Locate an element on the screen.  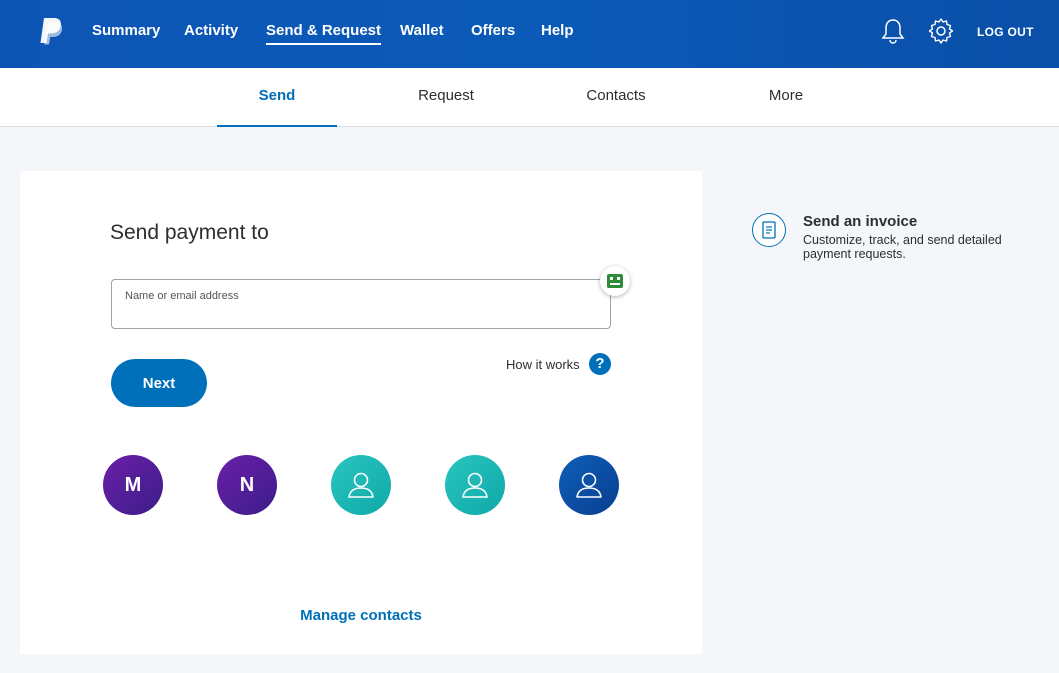
contact-avatar-2: N is located at coordinates (247, 485).